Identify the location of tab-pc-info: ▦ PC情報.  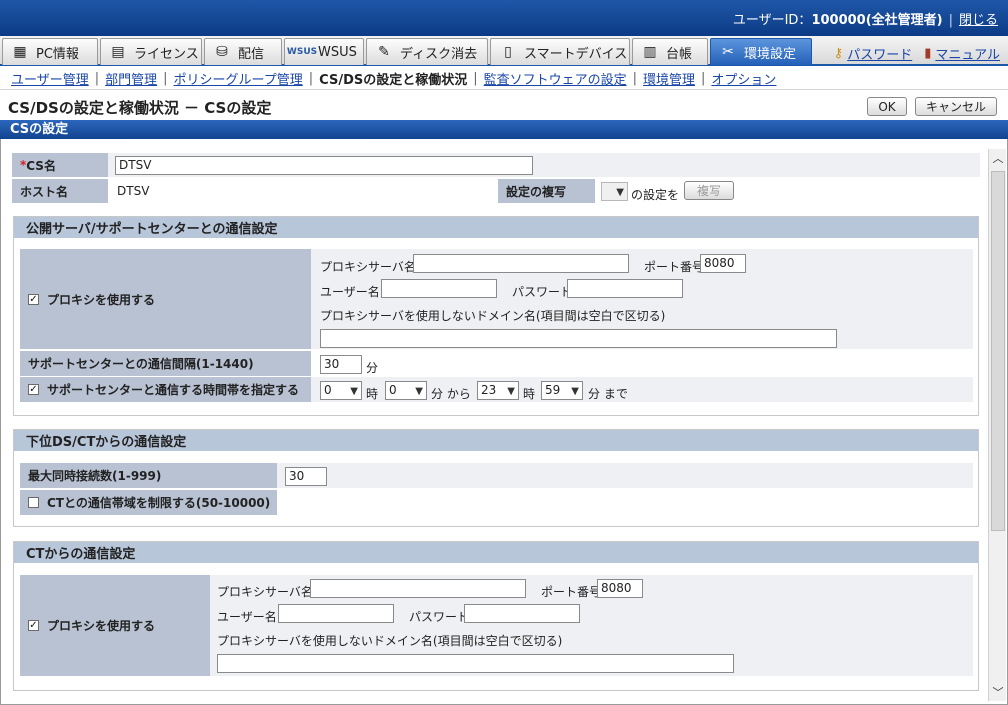
(50, 51).